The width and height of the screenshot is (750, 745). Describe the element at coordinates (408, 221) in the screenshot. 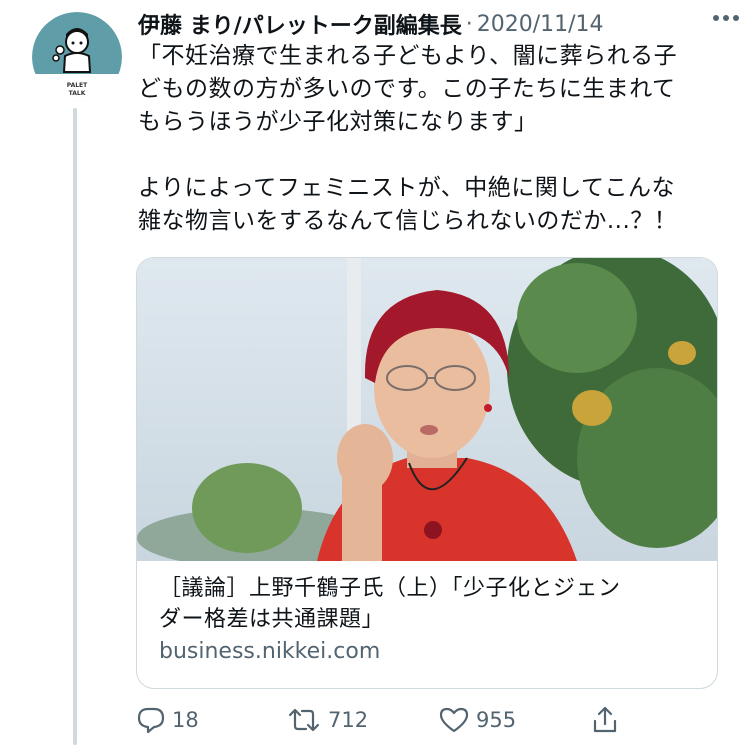

I see `tweet-text-line: 雑な物言いをするなんて信じられないのだか...？！` at that location.